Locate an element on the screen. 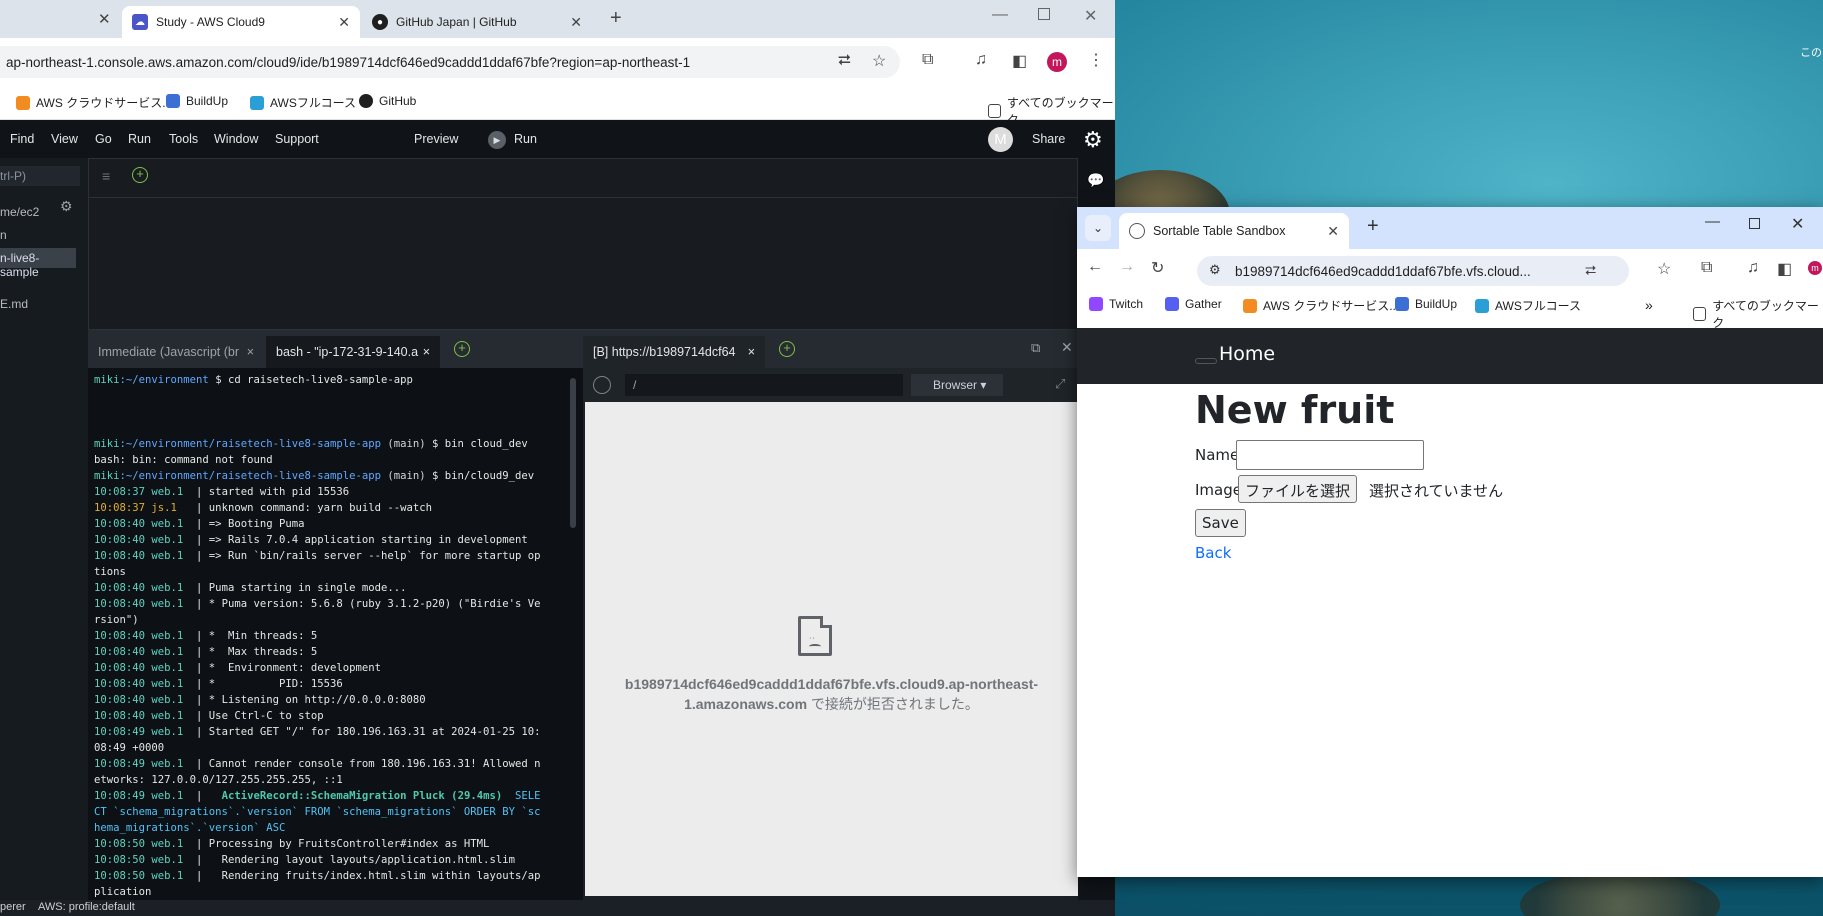 The image size is (1823, 916). tab-search-icon: ⌄ is located at coordinates (1098, 228).